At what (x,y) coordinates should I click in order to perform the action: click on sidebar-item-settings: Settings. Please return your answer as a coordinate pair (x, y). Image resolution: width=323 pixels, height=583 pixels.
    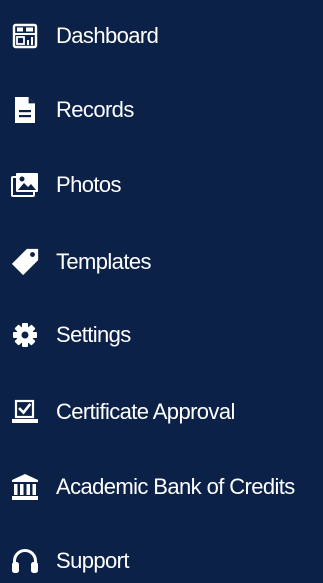
    Looking at the image, I should click on (161, 335).